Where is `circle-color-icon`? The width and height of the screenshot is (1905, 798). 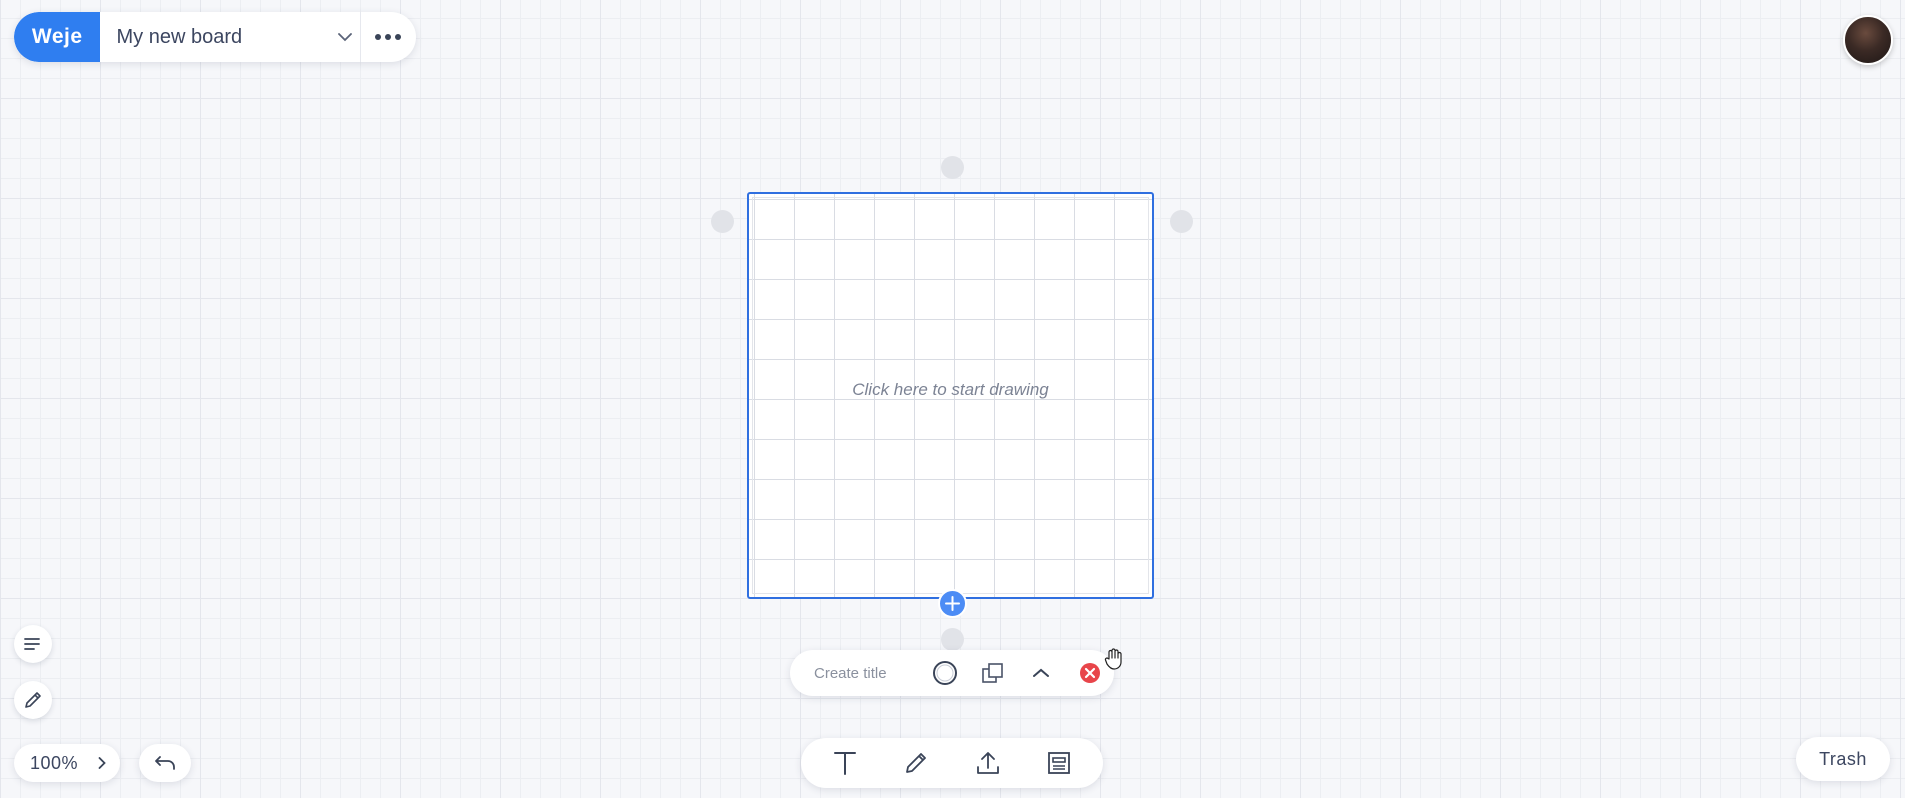 circle-color-icon is located at coordinates (944, 673).